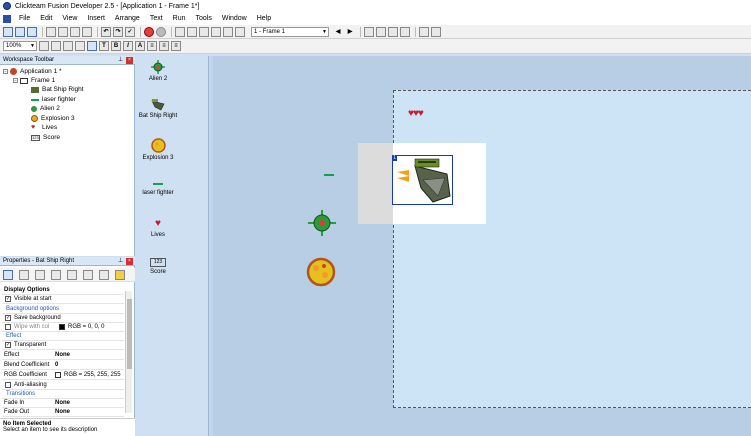 Image resolution: width=751 pixels, height=436 pixels. I want to click on menu-help: Help, so click(264, 18).